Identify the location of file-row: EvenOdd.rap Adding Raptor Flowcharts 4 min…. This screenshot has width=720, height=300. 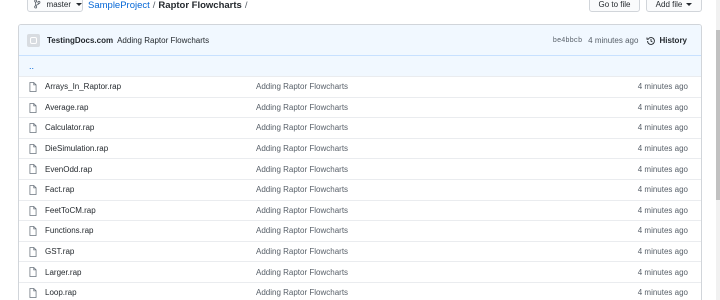
(360, 169).